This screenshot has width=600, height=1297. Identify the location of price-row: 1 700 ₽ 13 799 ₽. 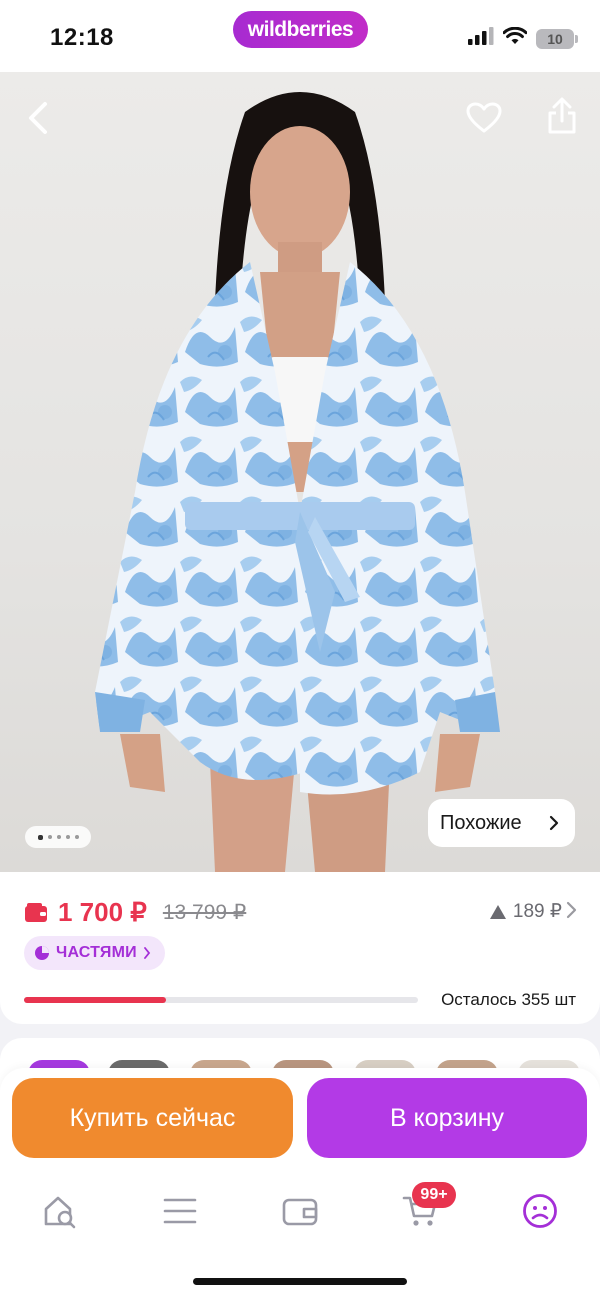
(135, 912).